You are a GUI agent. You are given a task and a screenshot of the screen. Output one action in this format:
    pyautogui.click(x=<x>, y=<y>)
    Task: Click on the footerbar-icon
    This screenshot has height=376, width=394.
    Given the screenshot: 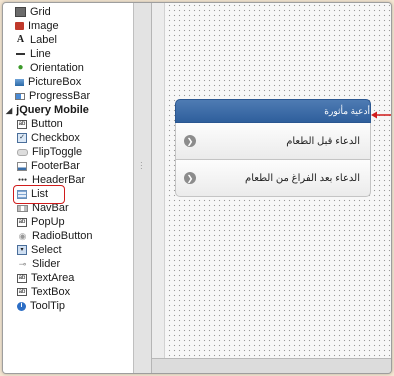 What is the action you would take?
    pyautogui.click(x=22, y=166)
    